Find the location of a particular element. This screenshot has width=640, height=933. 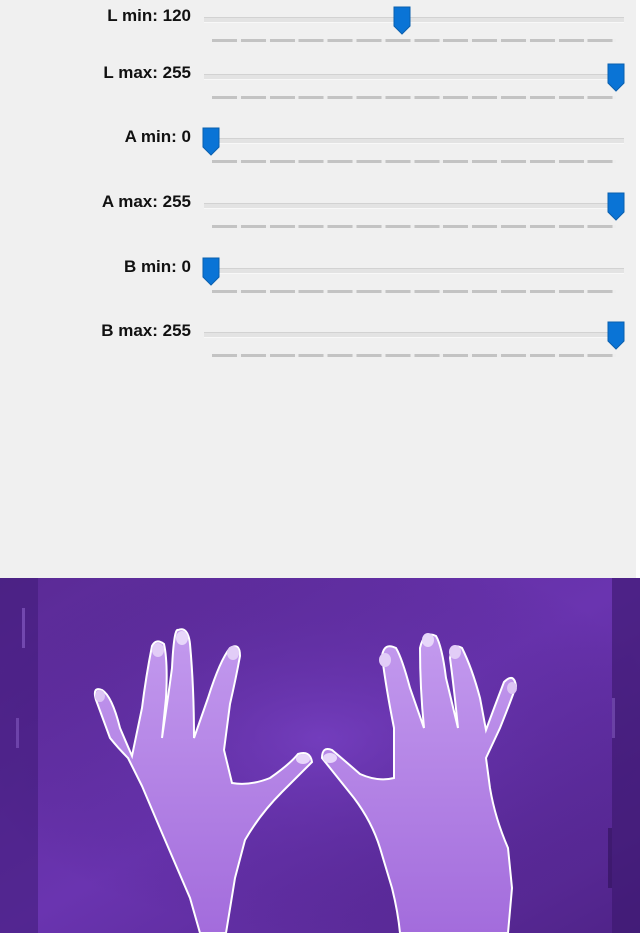

slider-ticks-l-min is located at coordinates (414, 40).